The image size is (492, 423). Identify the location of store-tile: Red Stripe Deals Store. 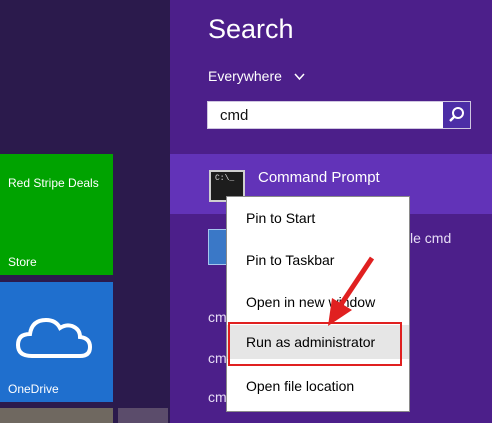
(56, 214).